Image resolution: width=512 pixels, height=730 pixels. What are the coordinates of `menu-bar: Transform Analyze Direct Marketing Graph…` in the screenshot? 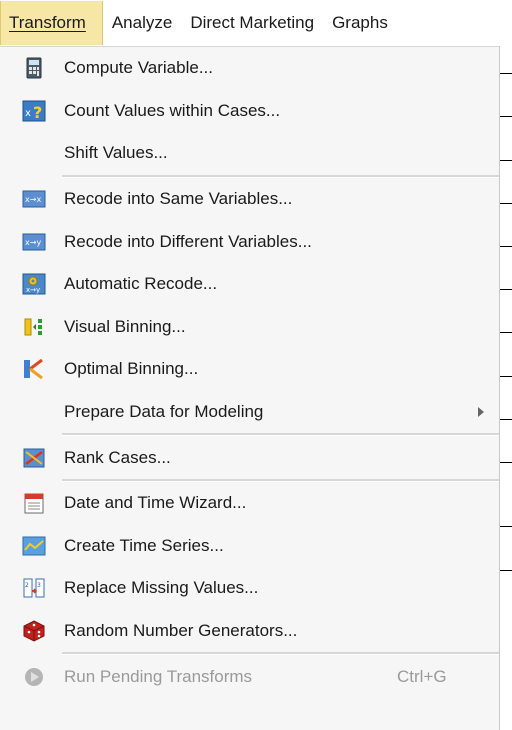 It's located at (256, 23).